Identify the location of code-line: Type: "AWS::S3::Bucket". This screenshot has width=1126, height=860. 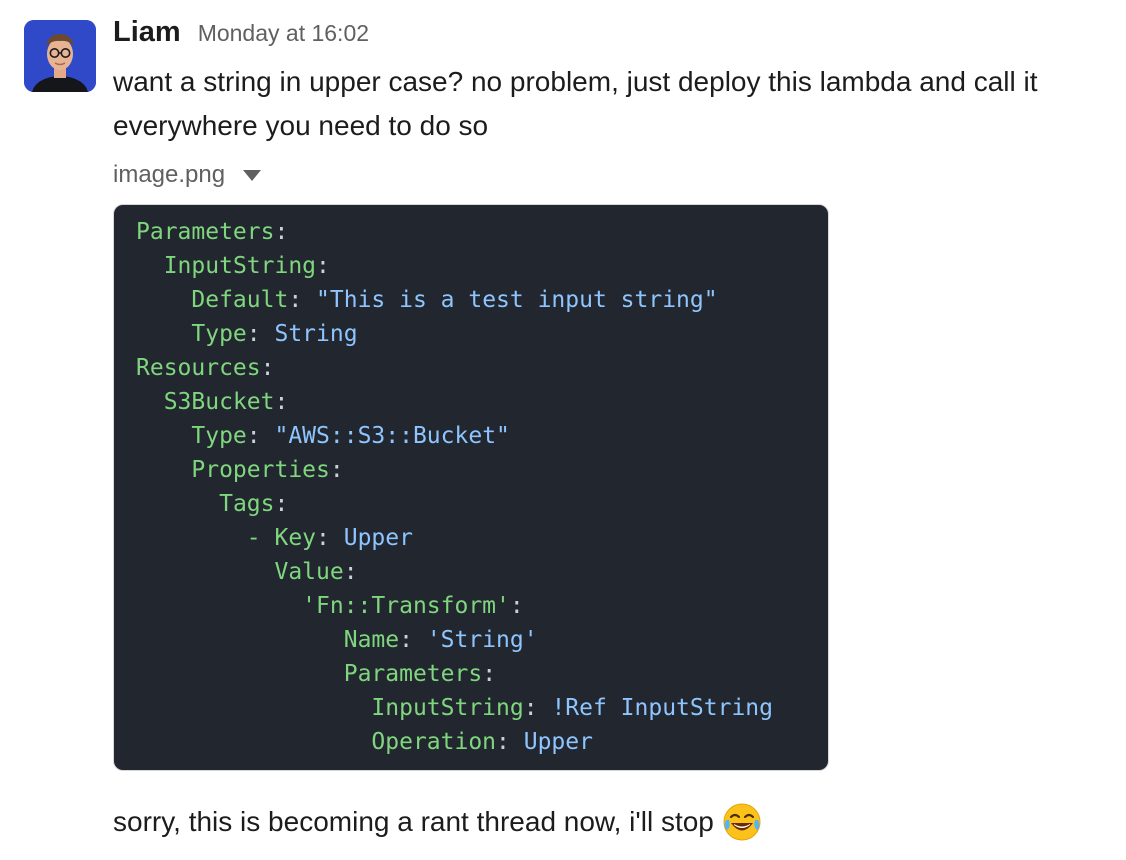
(323, 436).